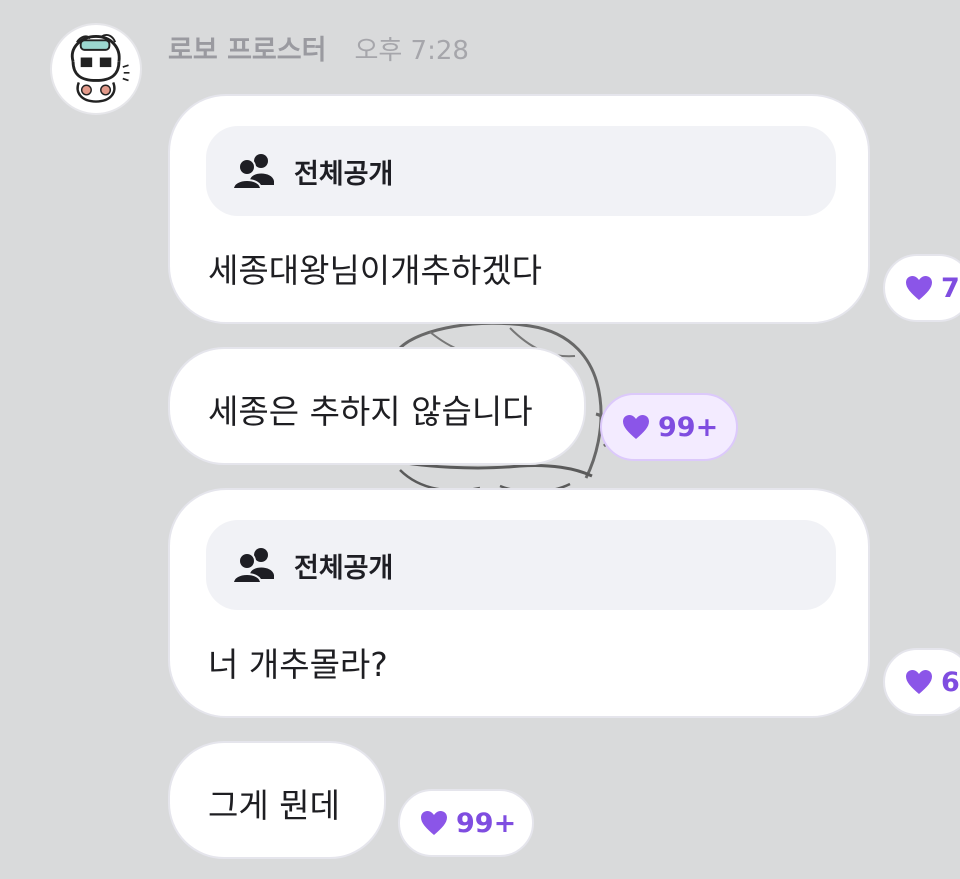 The height and width of the screenshot is (879, 960). I want to click on avatar, so click(96, 69).